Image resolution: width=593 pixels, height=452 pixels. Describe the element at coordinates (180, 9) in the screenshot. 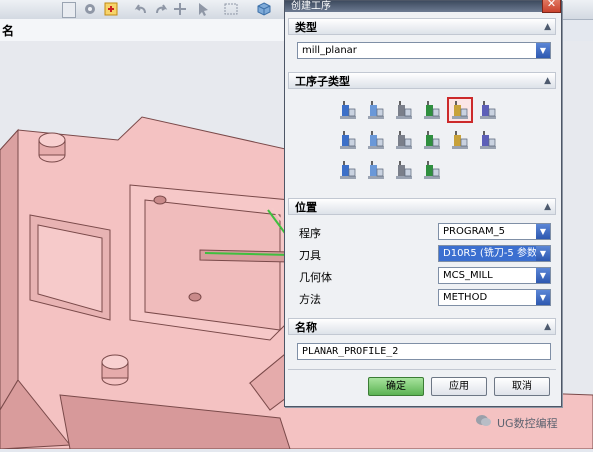

I see `move-icon` at that location.